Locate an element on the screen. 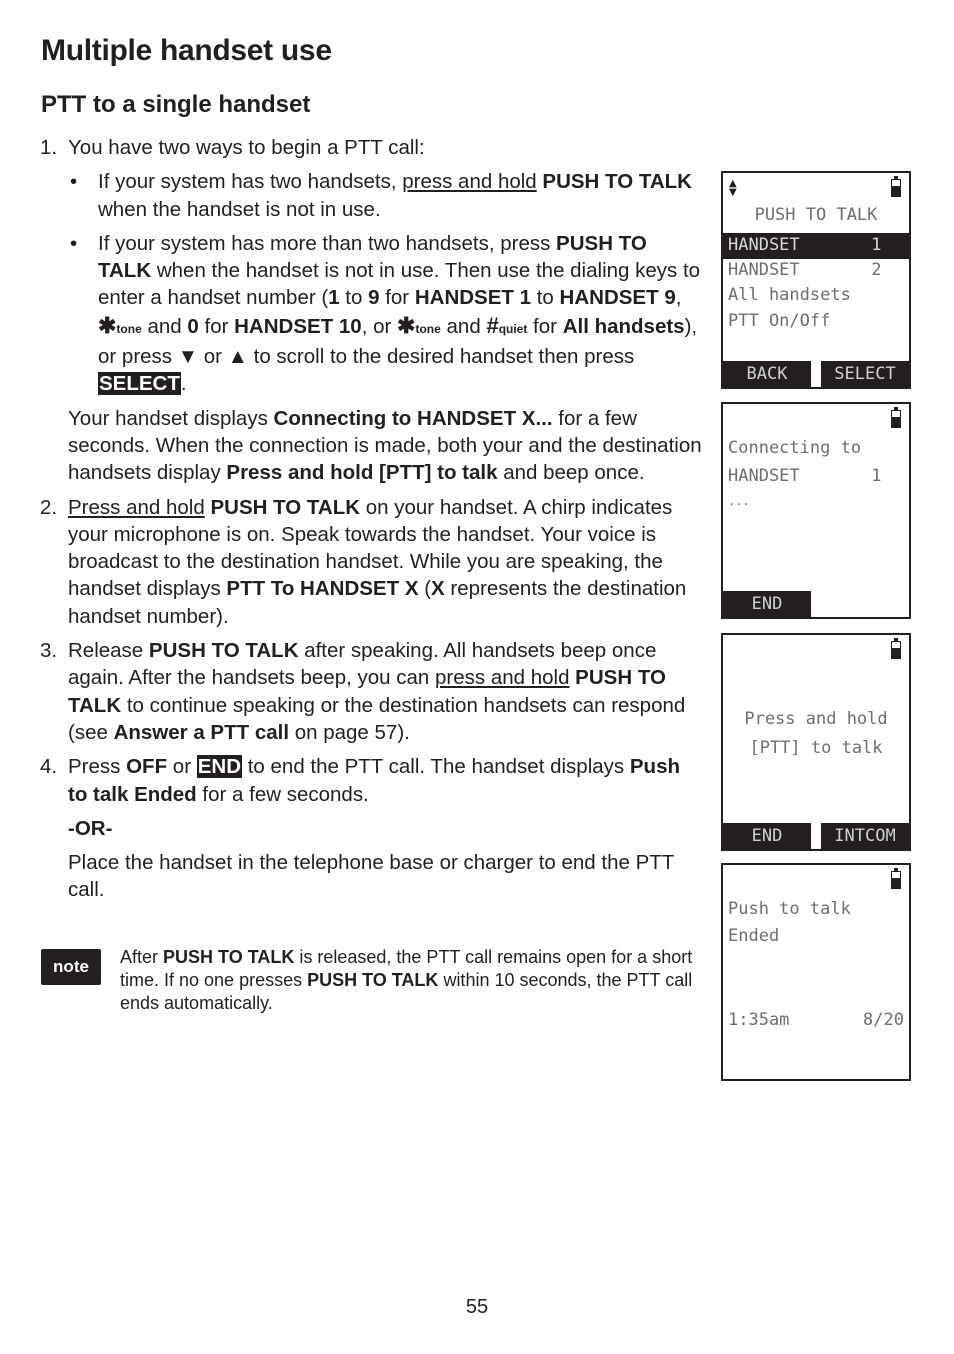 The width and height of the screenshot is (954, 1354). key-name: OFF is located at coordinates (147, 767).